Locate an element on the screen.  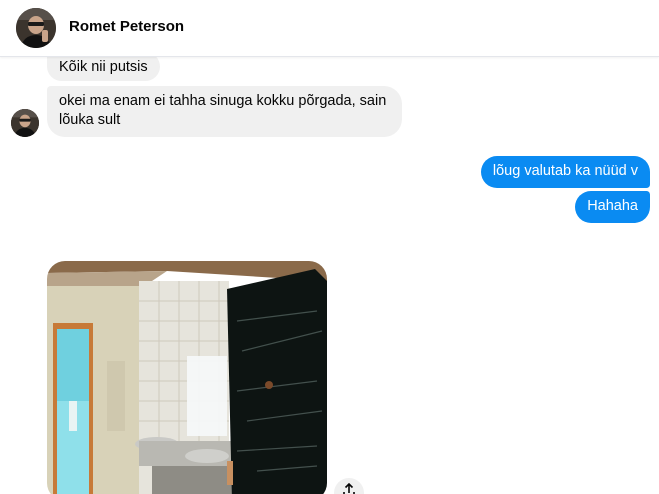
contact-avatar-small is located at coordinates (25, 123).